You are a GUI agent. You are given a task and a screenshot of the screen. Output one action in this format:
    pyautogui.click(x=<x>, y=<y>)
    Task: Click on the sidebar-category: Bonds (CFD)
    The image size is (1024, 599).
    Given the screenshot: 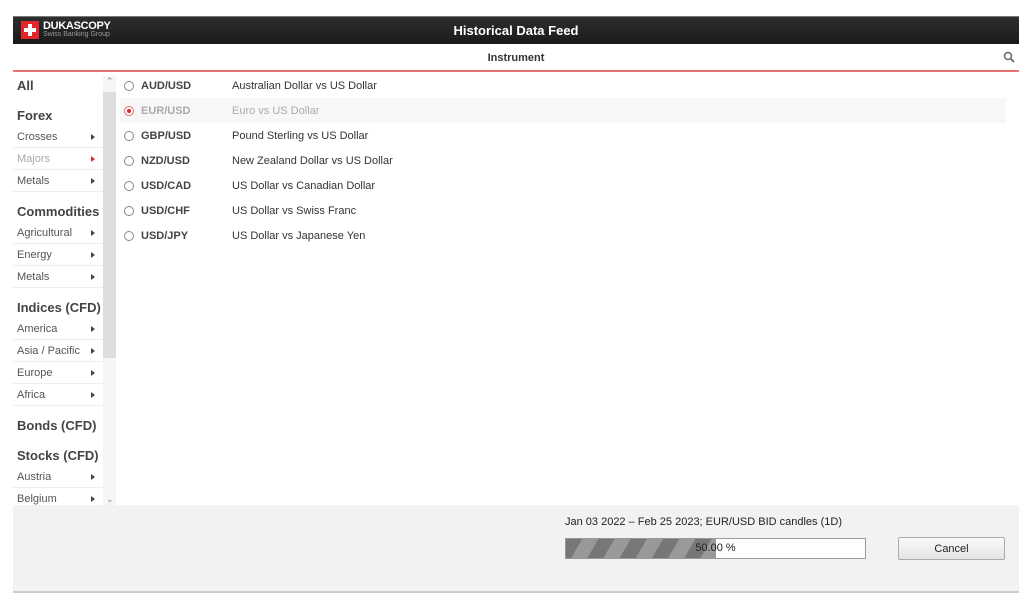 What is the action you would take?
    pyautogui.click(x=58, y=426)
    